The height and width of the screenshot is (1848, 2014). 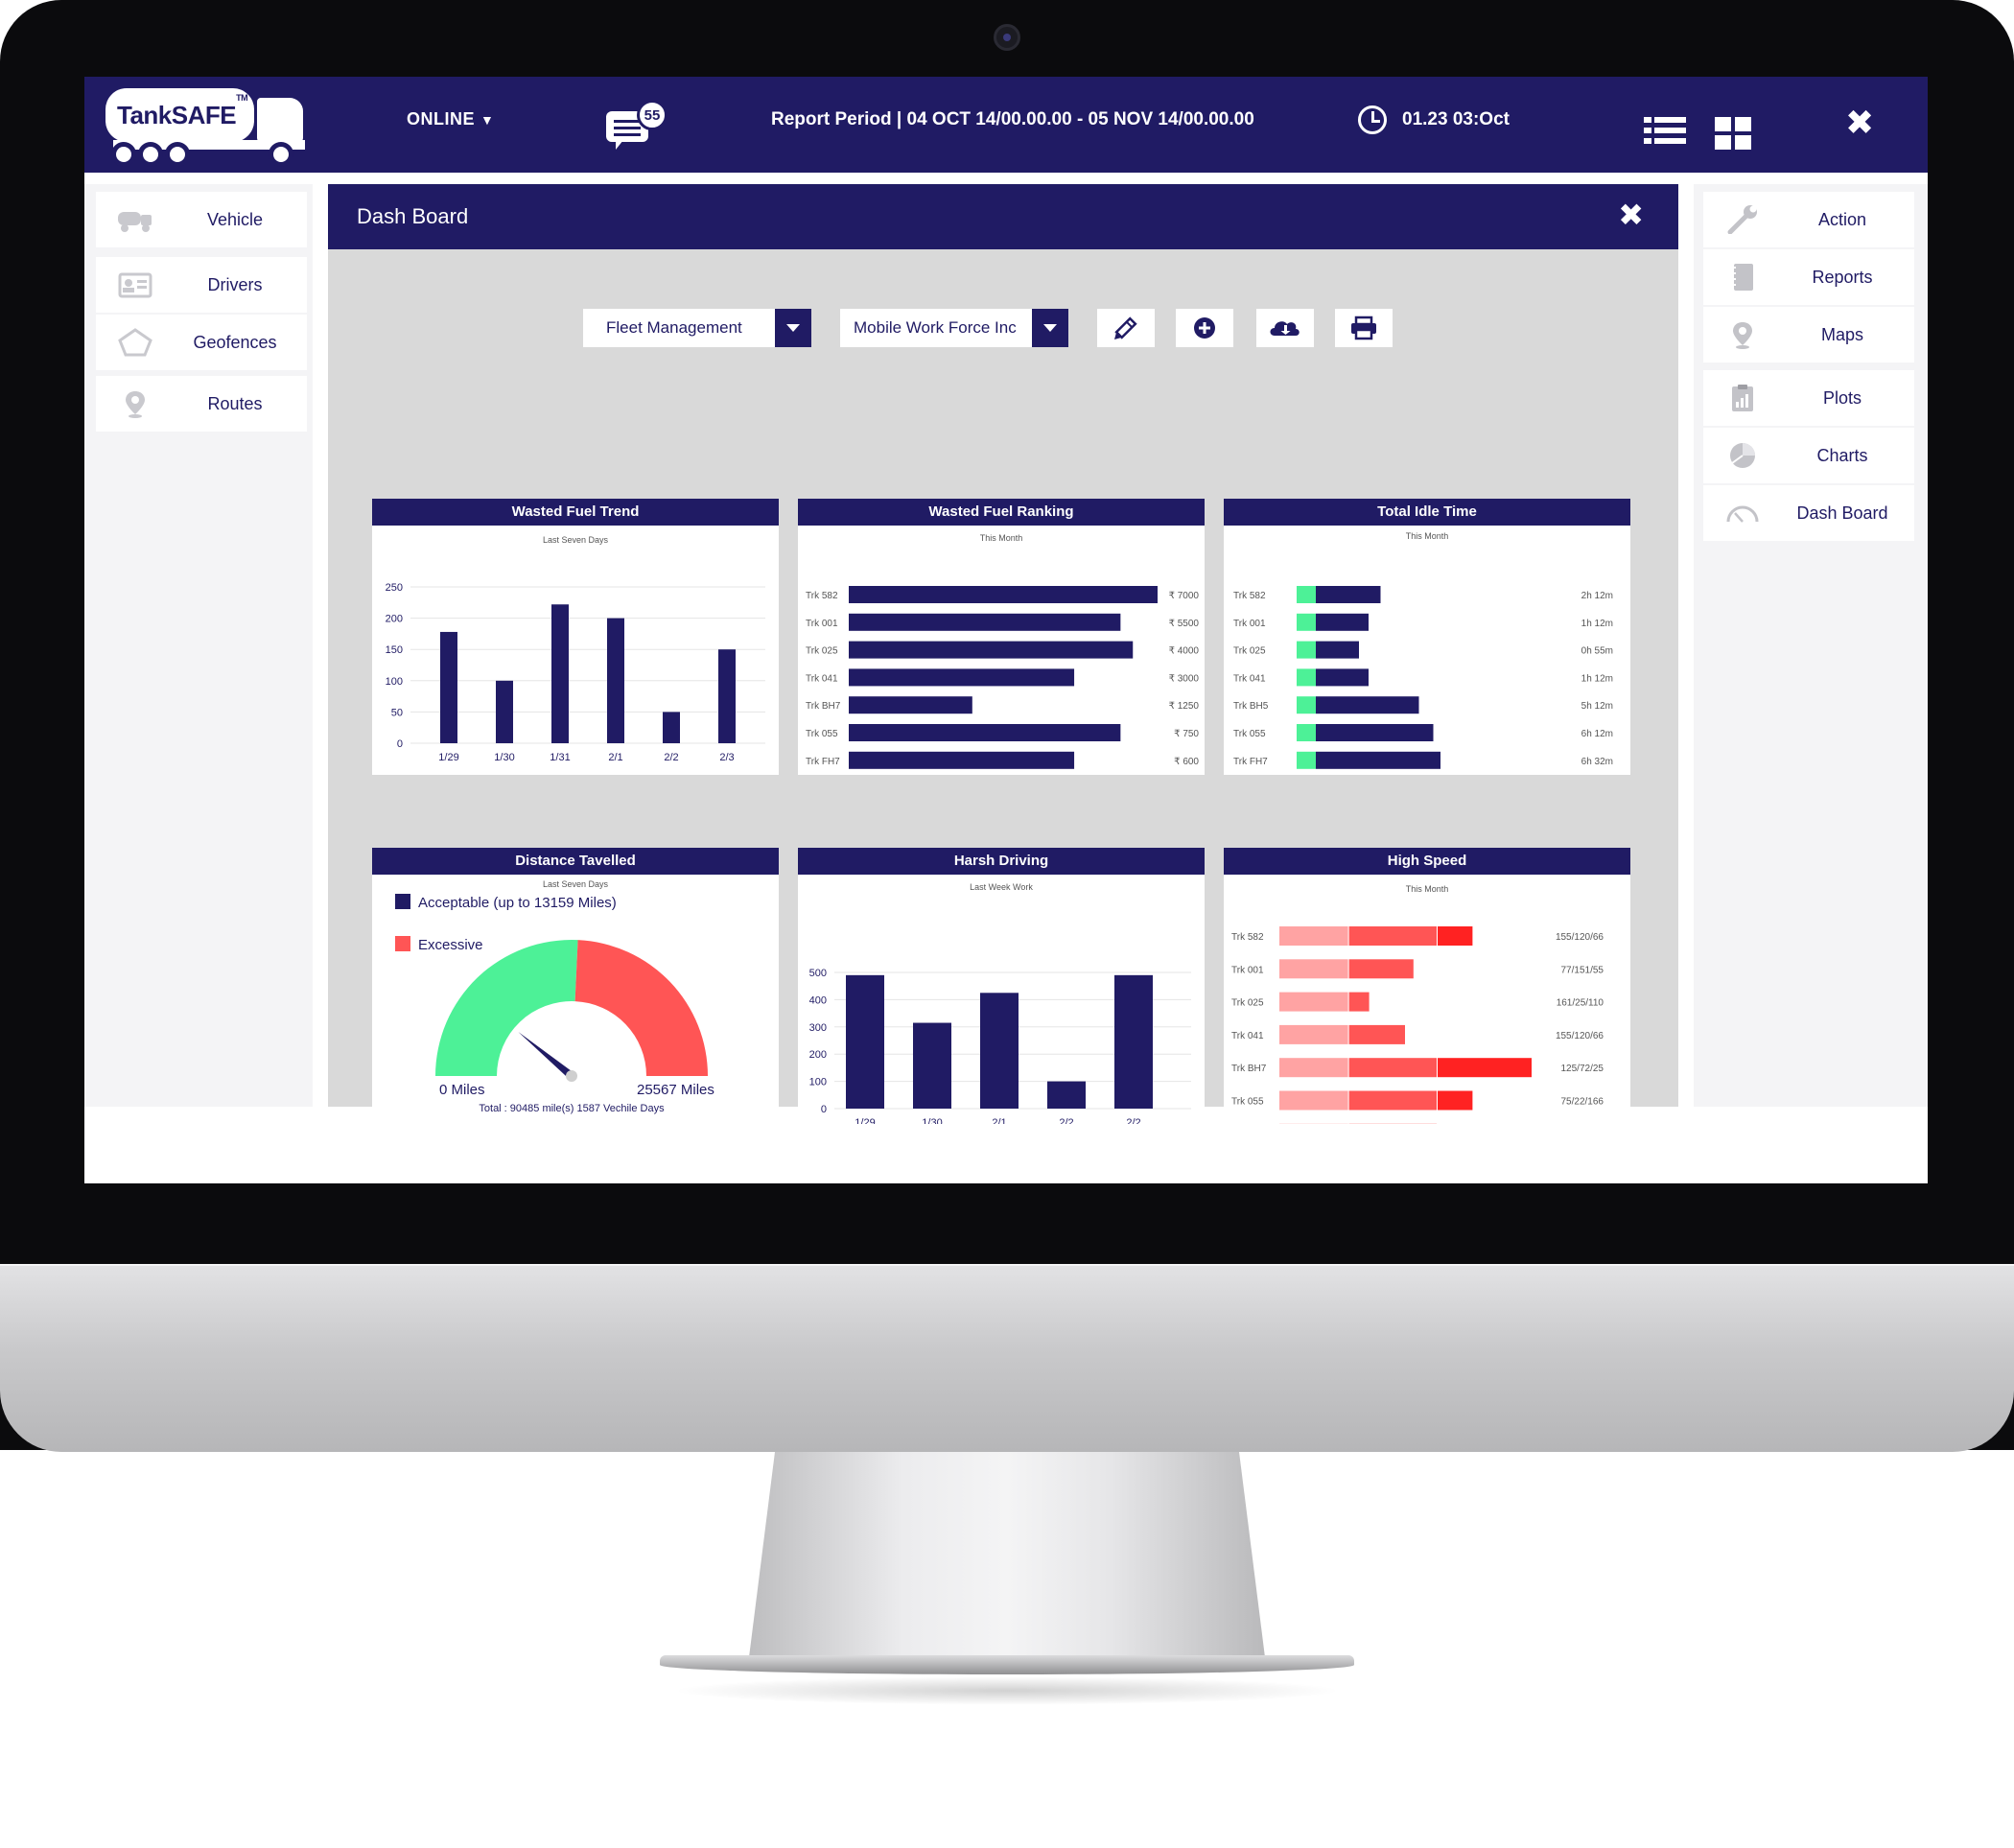 I want to click on sidebar-item-routes: Routes, so click(x=201, y=404).